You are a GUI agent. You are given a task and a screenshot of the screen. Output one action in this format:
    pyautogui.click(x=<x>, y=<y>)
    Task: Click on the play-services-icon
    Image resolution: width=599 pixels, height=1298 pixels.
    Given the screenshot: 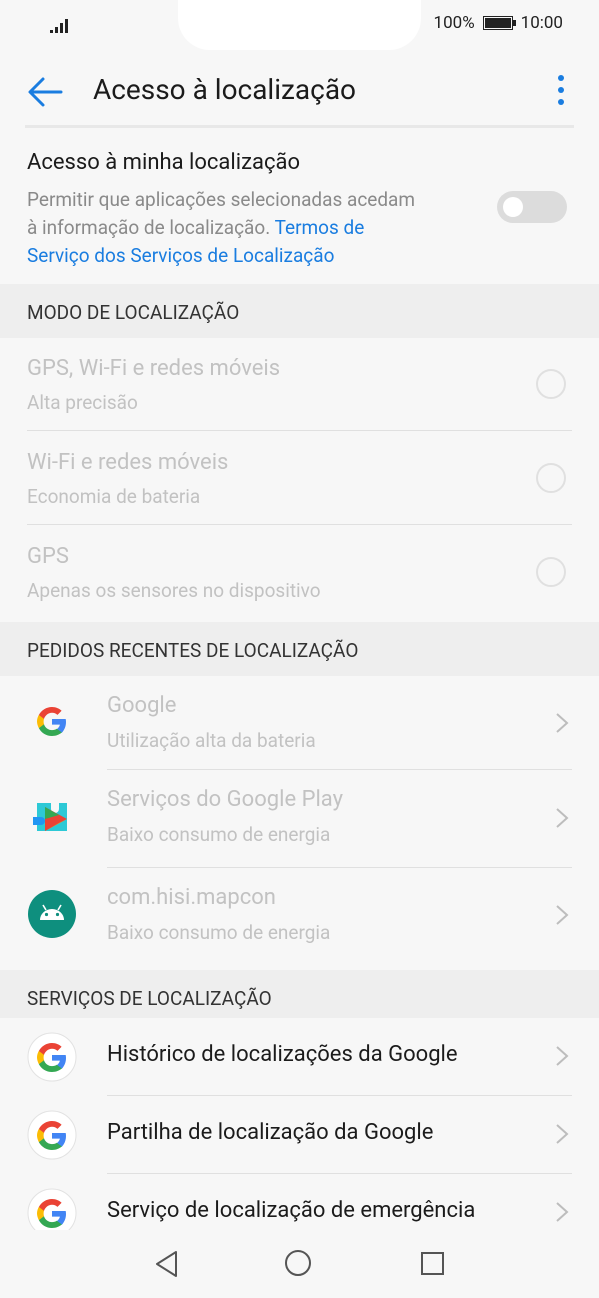 What is the action you would take?
    pyautogui.click(x=50, y=817)
    